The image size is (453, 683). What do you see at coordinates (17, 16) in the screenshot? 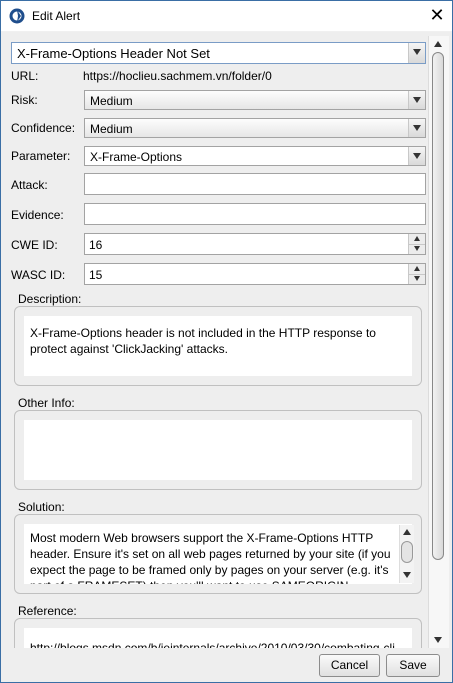
I see `zap-logo-icon` at bounding box center [17, 16].